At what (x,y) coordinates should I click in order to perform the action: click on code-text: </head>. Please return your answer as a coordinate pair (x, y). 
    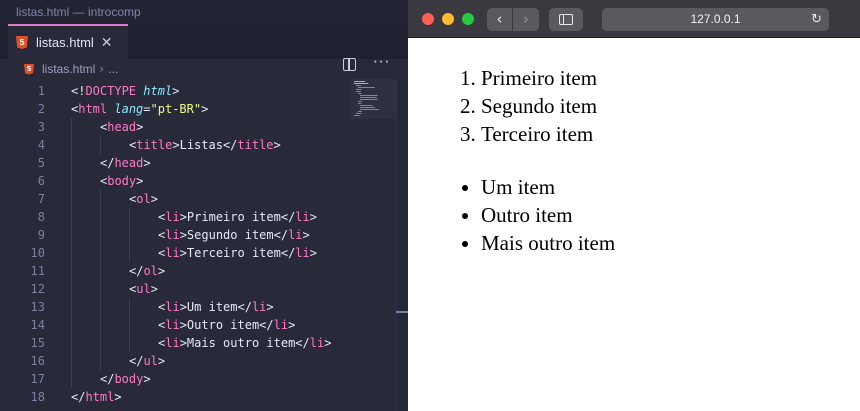
    Looking at the image, I should click on (125, 163).